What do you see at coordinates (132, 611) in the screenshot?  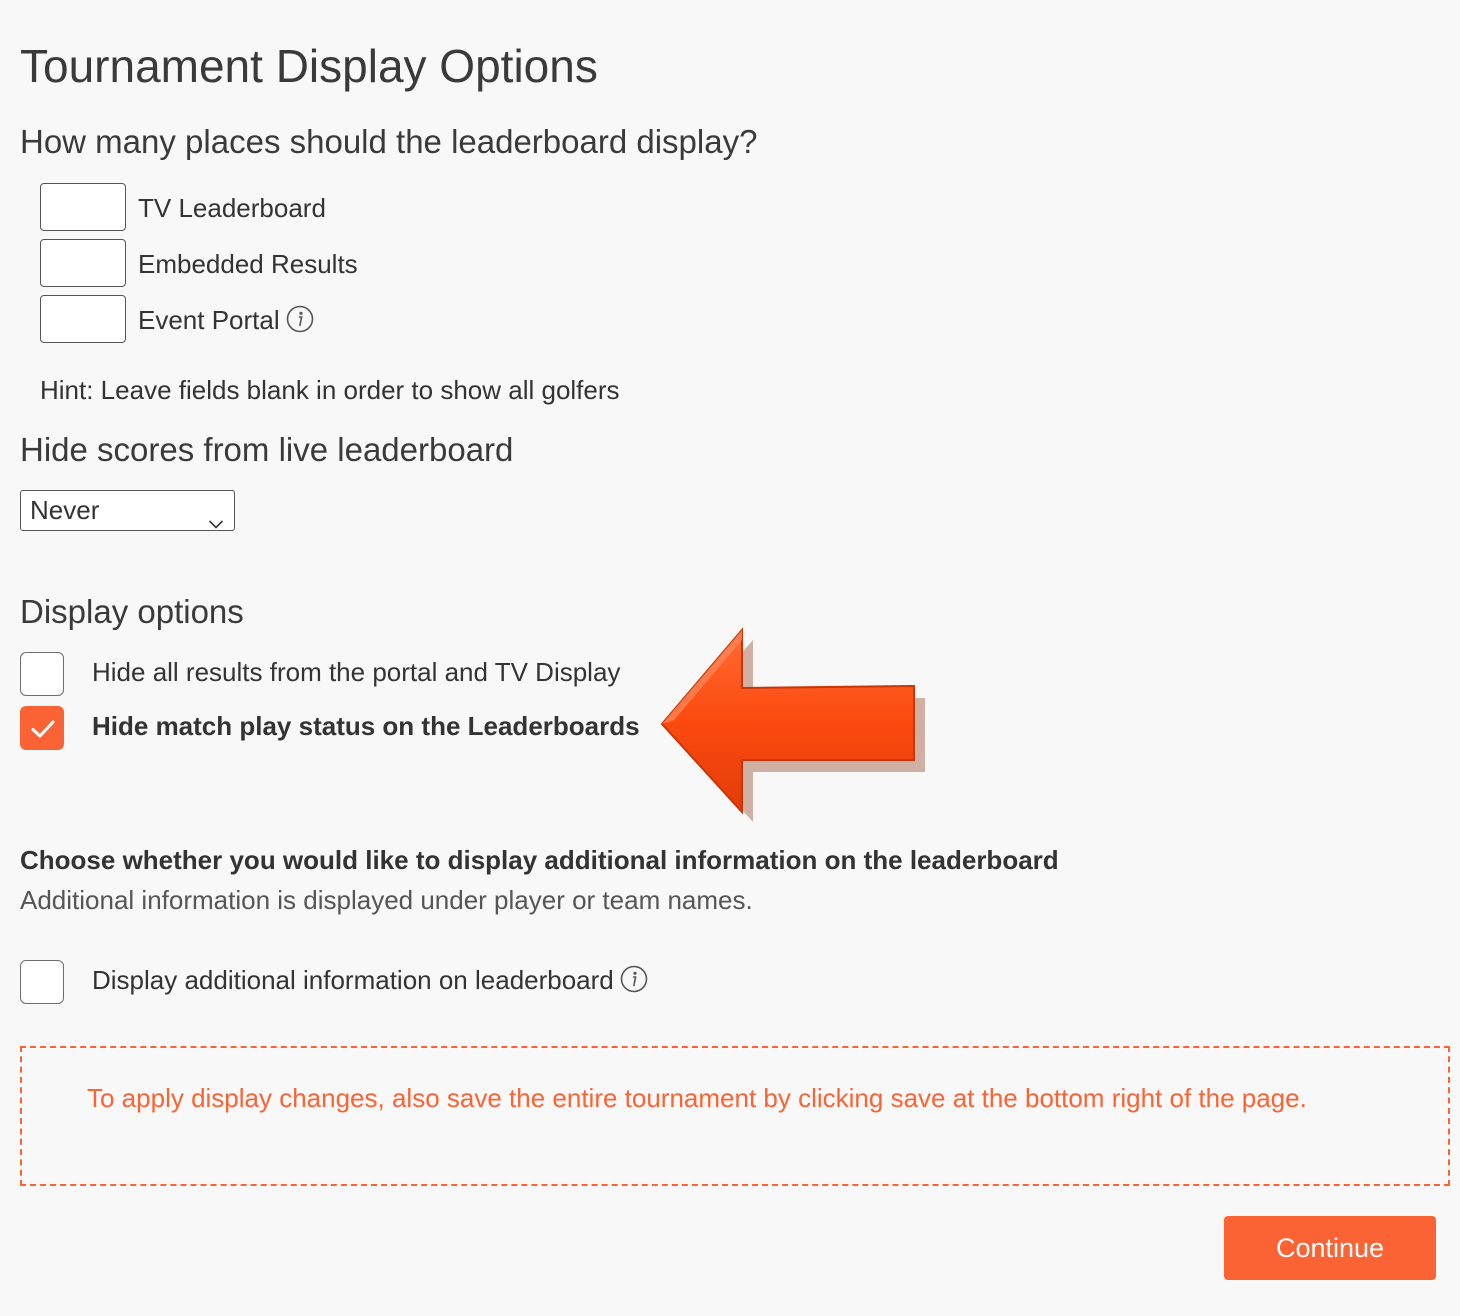 I see `display-options-heading: Display options` at bounding box center [132, 611].